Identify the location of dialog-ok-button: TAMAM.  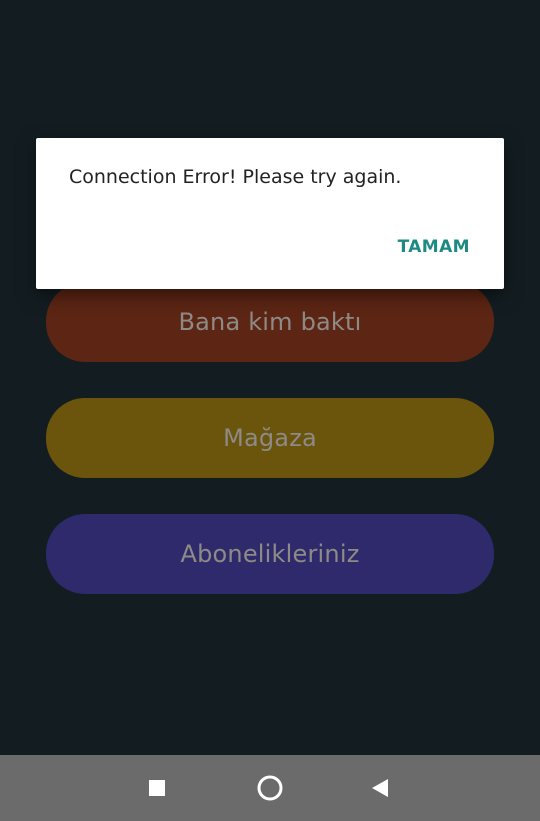
(434, 247).